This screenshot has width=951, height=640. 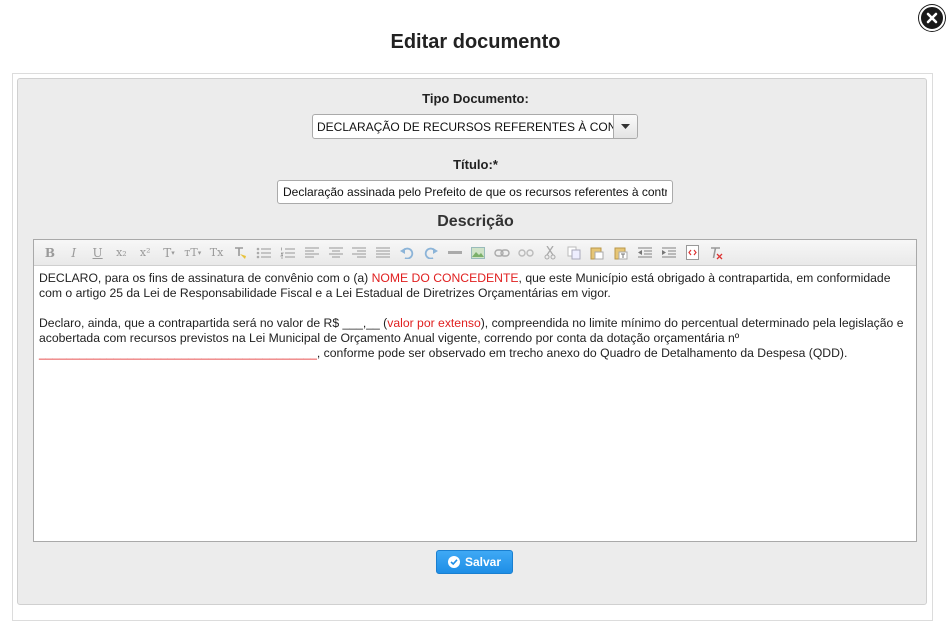 What do you see at coordinates (407, 253) in the screenshot?
I see `undo-icon` at bounding box center [407, 253].